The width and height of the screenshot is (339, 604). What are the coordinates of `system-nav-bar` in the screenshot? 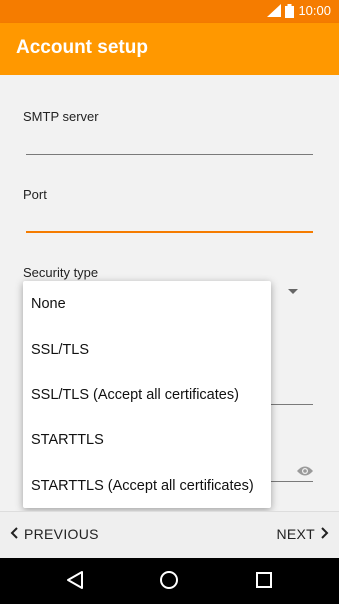 It's located at (169, 581).